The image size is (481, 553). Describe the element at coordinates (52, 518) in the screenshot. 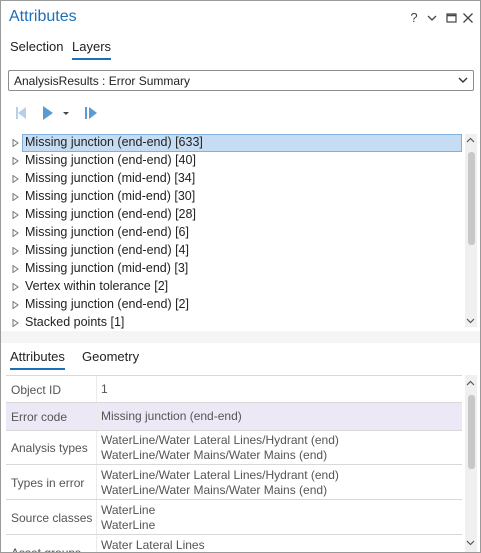

I see `attribute-name: Source classes` at that location.